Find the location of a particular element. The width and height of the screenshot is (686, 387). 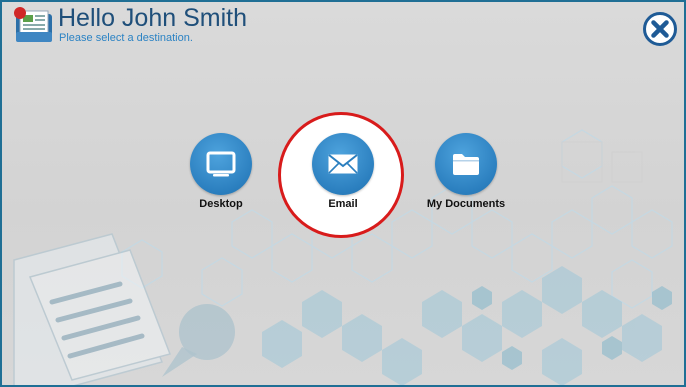

close-button is located at coordinates (660, 29).